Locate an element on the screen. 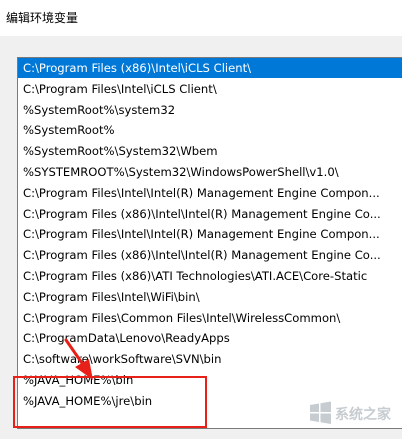  title-bar: 编辑环境变量 is located at coordinates (201, 18).